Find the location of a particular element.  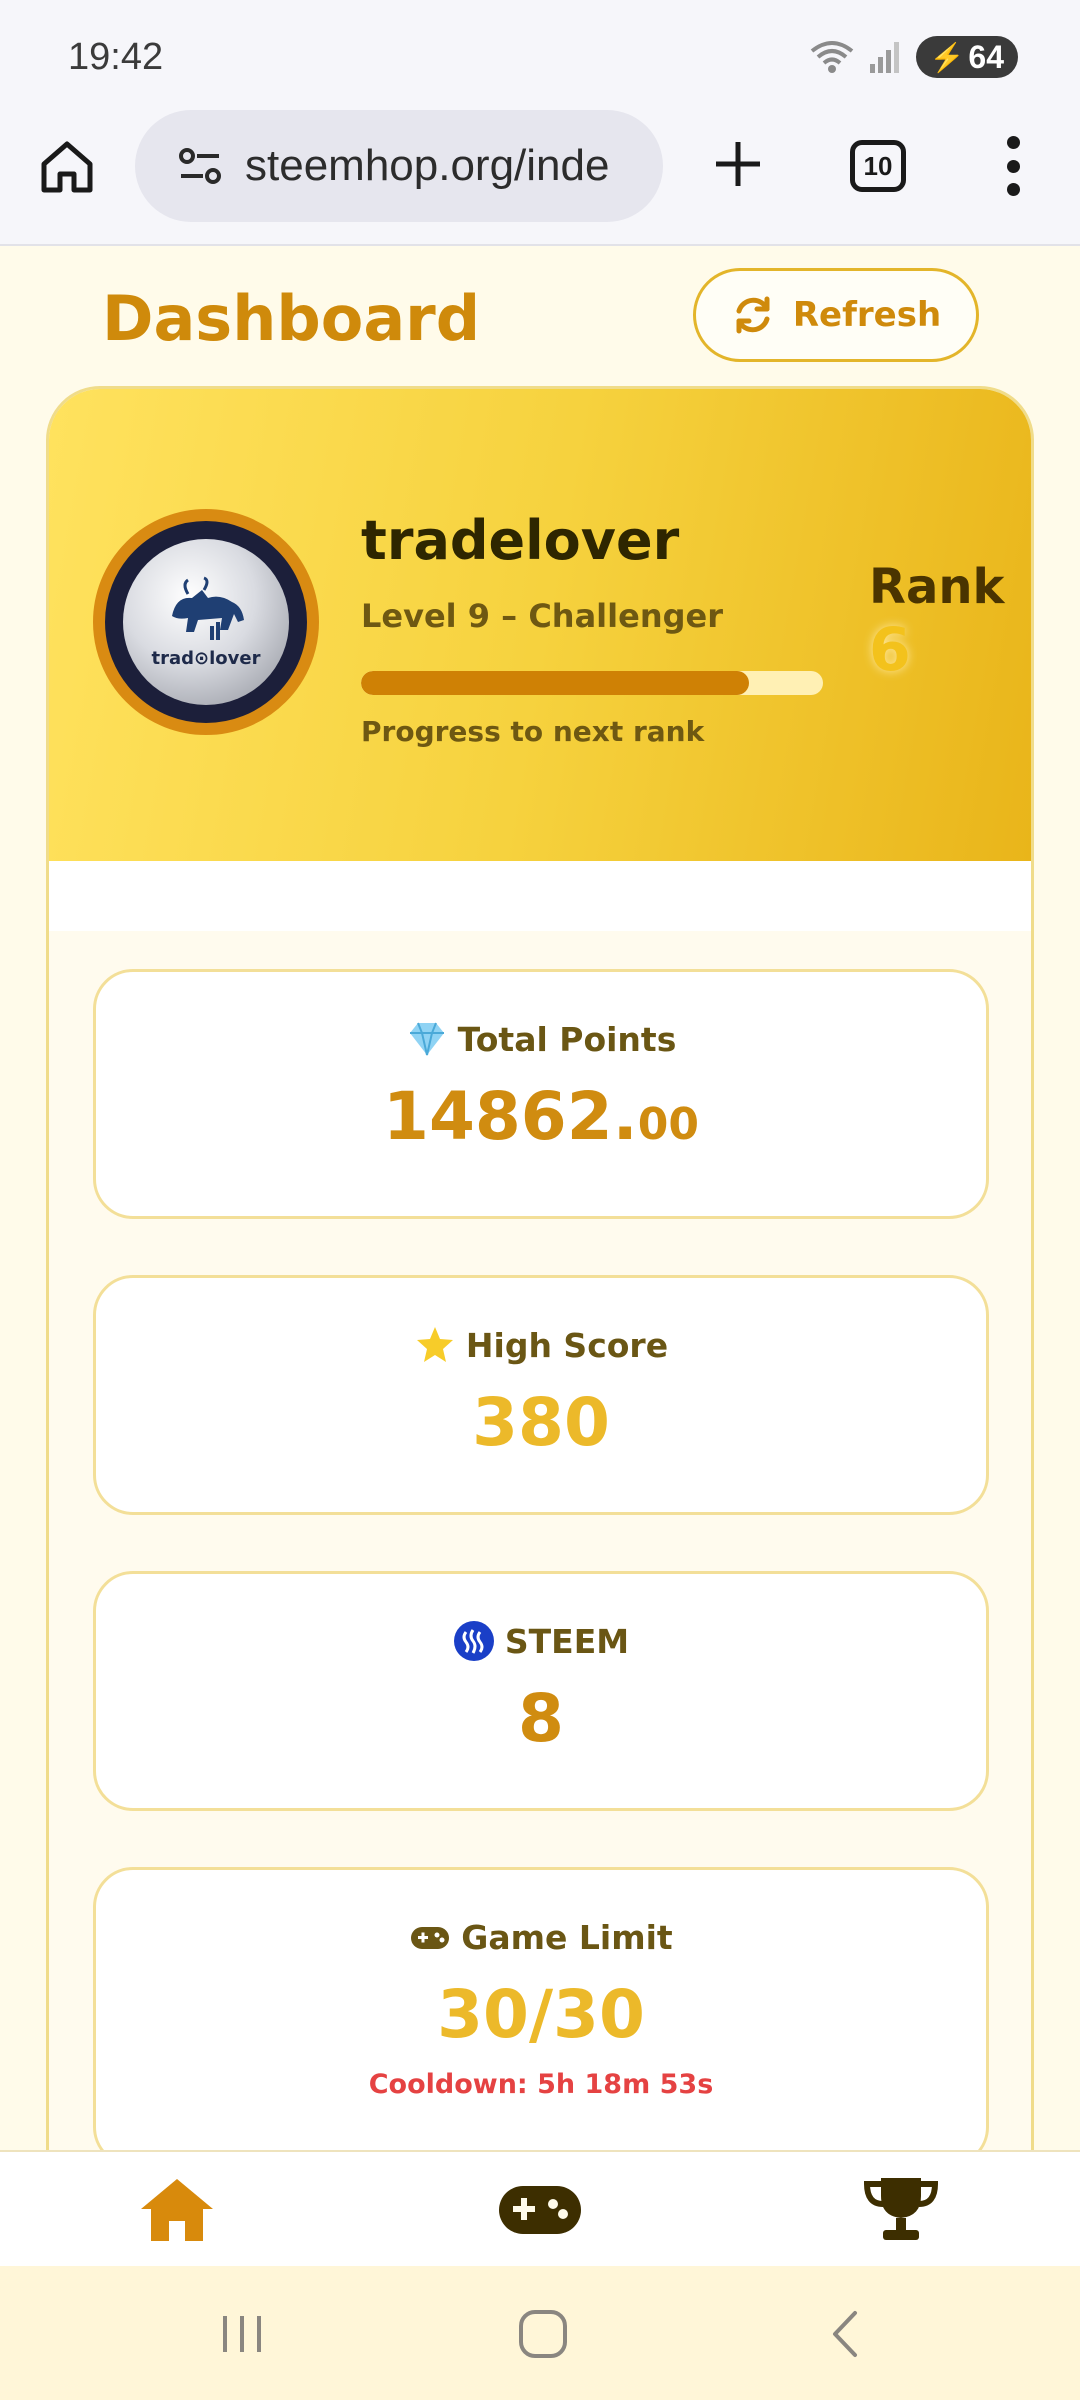

recent-apps-button is located at coordinates (242, 2334).